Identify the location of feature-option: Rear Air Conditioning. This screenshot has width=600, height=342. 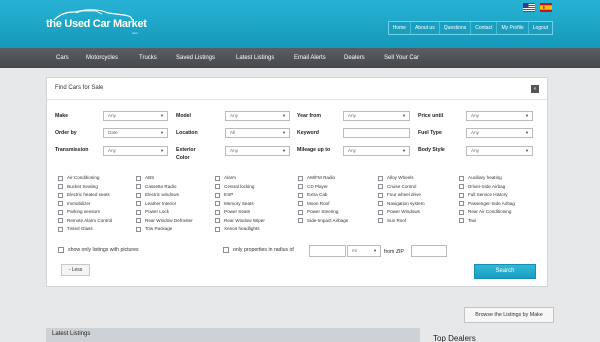
(485, 212).